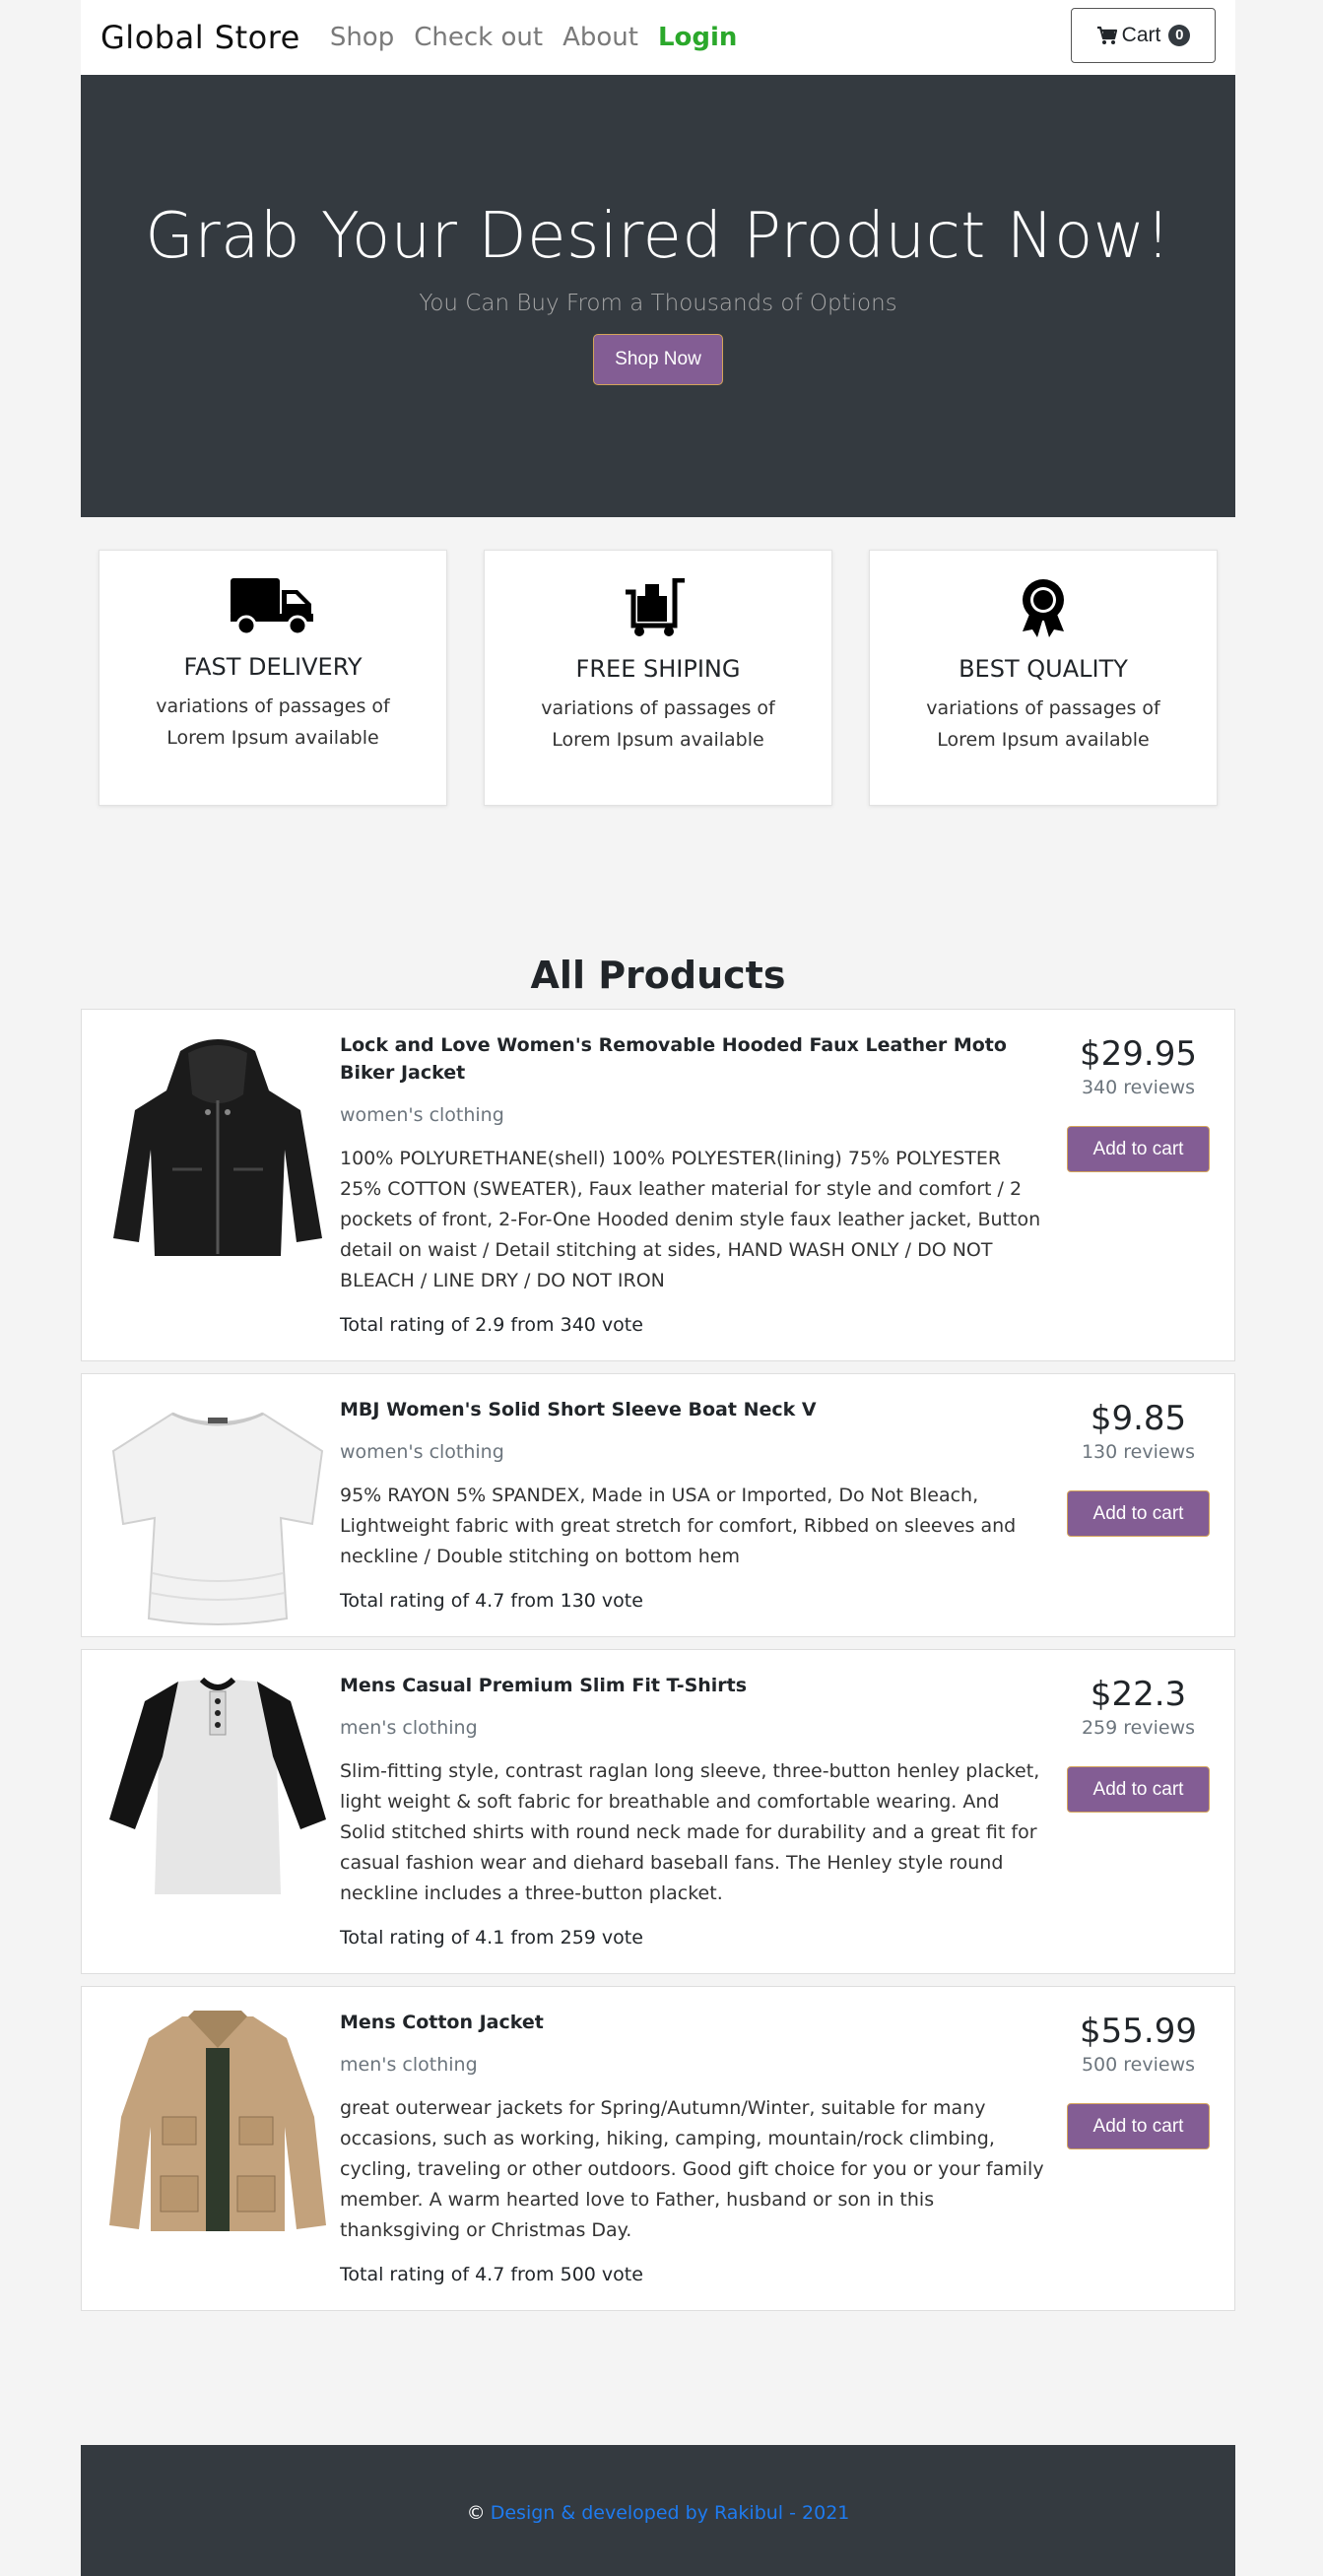  Describe the element at coordinates (217, 2121) in the screenshot. I see `product-image-cotton-jacket` at that location.